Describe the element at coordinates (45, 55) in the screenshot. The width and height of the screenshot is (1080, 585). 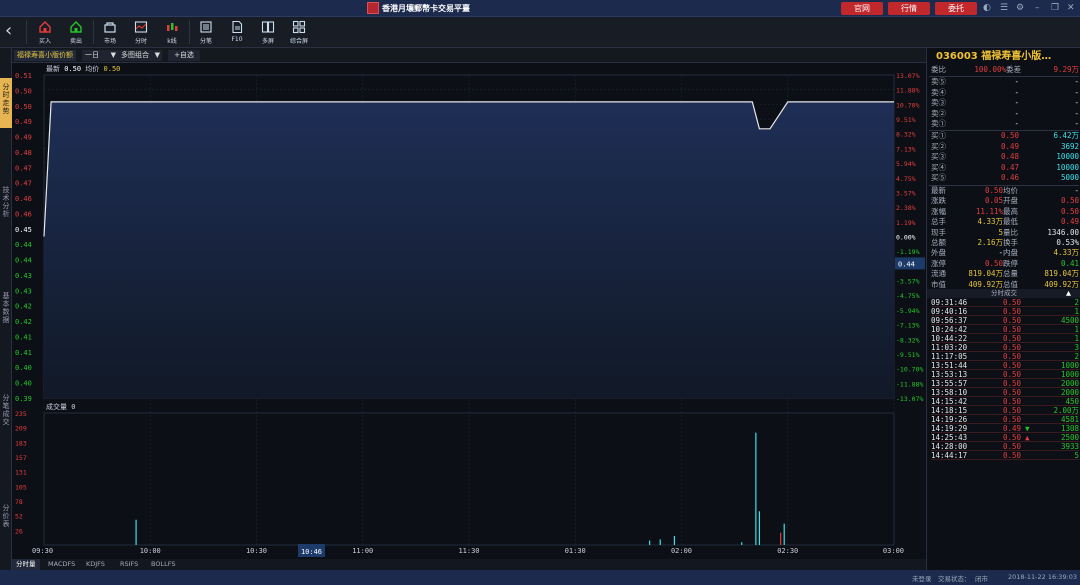
I see `instrument-name: 福禄寿喜小版价额` at that location.